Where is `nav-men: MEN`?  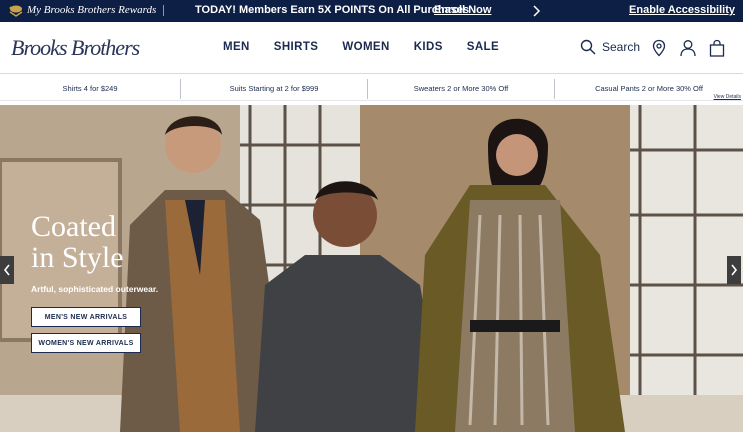 nav-men: MEN is located at coordinates (236, 47).